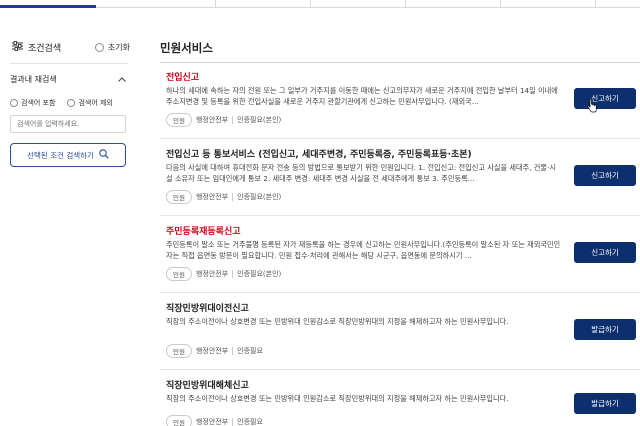 The image size is (640, 426). What do you see at coordinates (68, 79) in the screenshot?
I see `refine-search-header: 결과내 재검색` at bounding box center [68, 79].